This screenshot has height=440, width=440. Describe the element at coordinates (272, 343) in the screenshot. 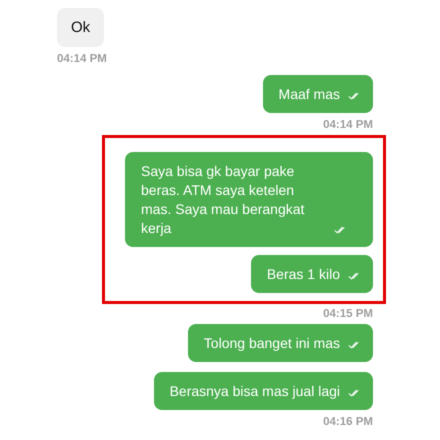

I see `message-text: Tolong banget ini mas` at that location.